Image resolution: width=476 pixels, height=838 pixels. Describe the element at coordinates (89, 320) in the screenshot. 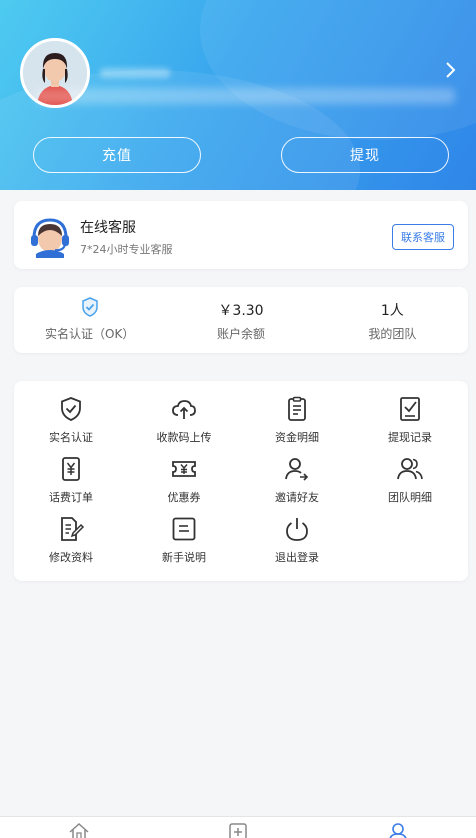

I see `stat-verification: 实名认证（OK）` at that location.